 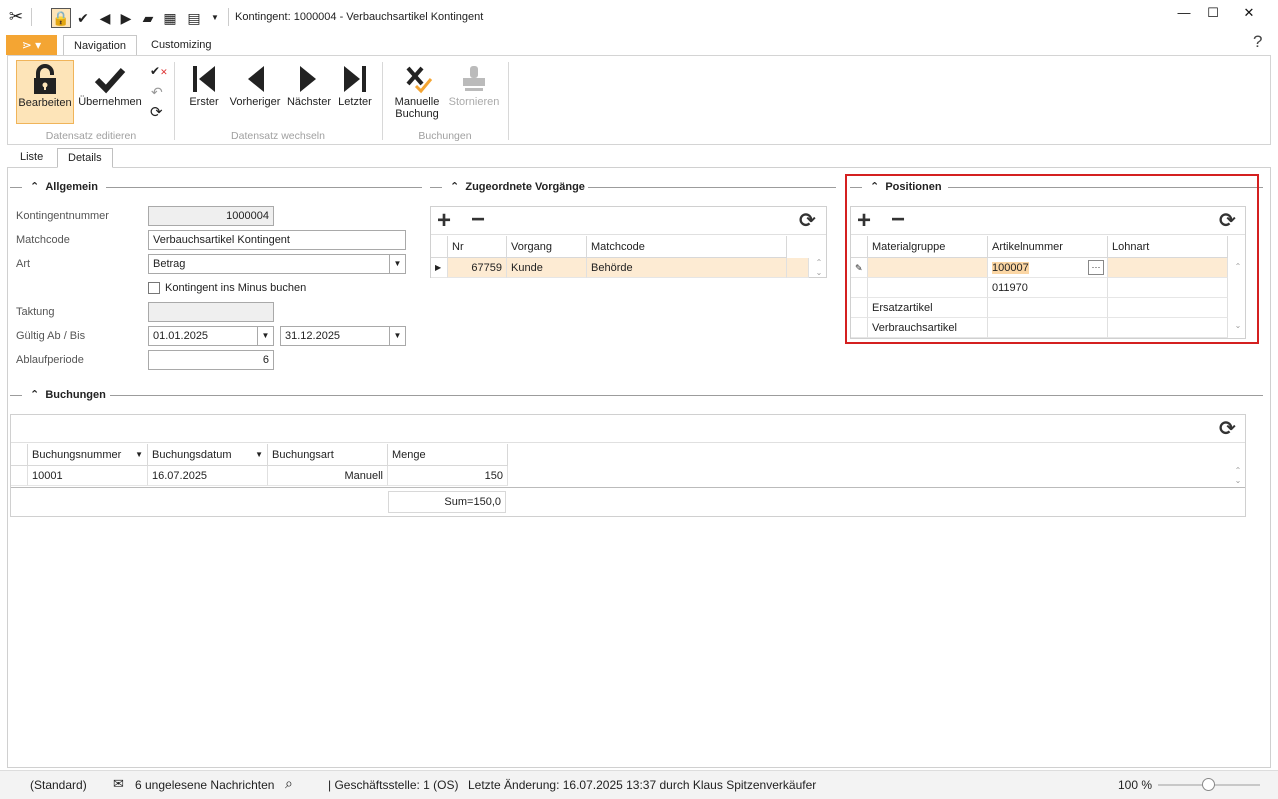 I want to click on previous-icon: ◀, so click(x=105, y=18).